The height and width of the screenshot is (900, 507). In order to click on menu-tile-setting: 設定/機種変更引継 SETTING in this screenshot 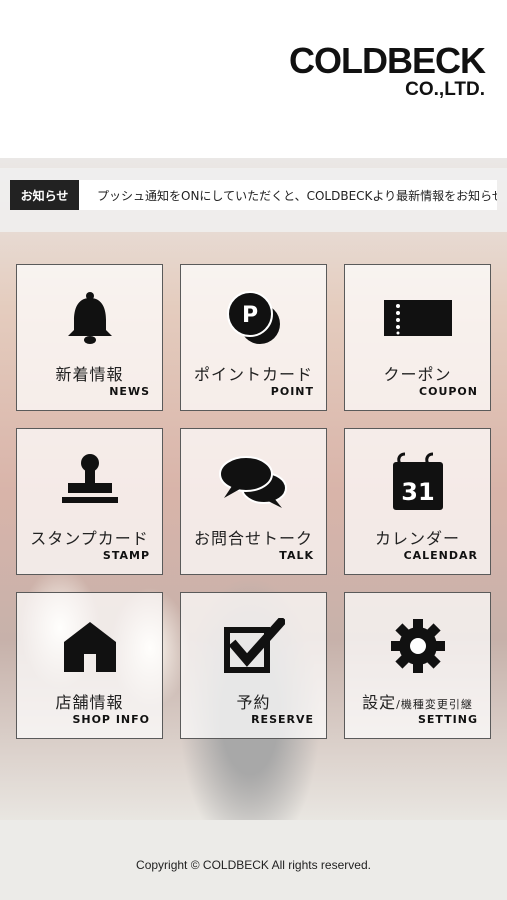, I will do `click(417, 665)`.